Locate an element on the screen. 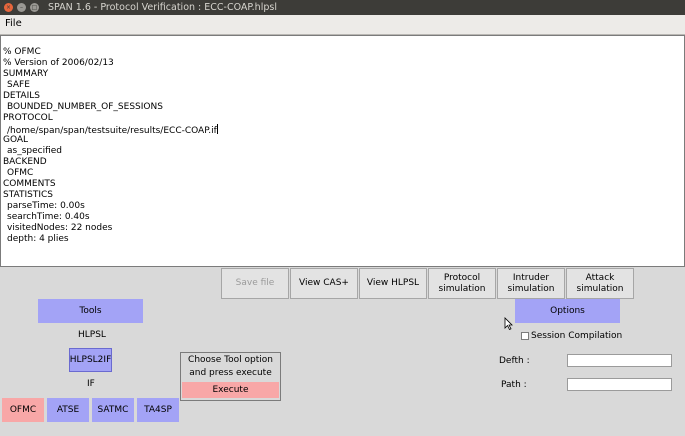 The width and height of the screenshot is (685, 436). output-line: searchTime: 0.40s is located at coordinates (48, 217).